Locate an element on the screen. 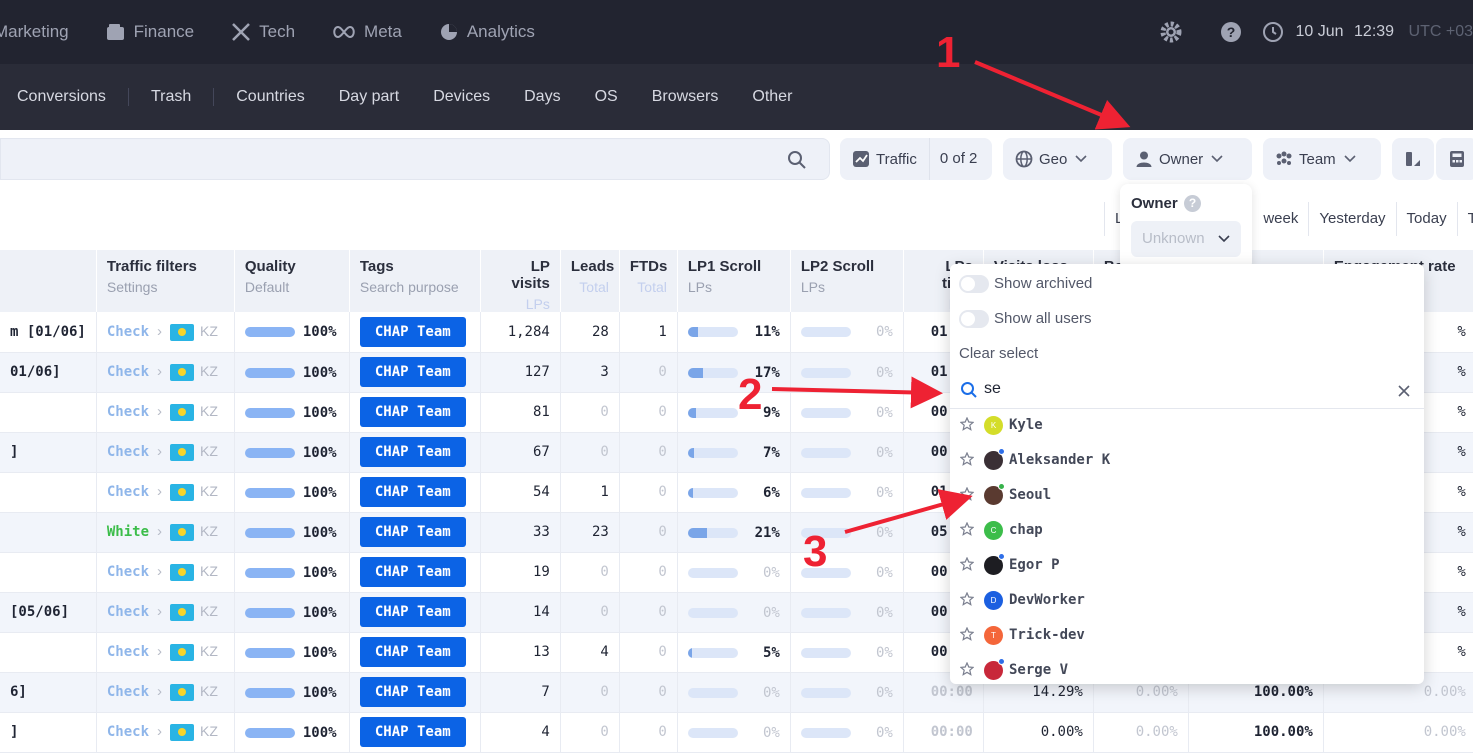 The height and width of the screenshot is (753, 1473). column-header: Tags Search purpose is located at coordinates (415, 281).